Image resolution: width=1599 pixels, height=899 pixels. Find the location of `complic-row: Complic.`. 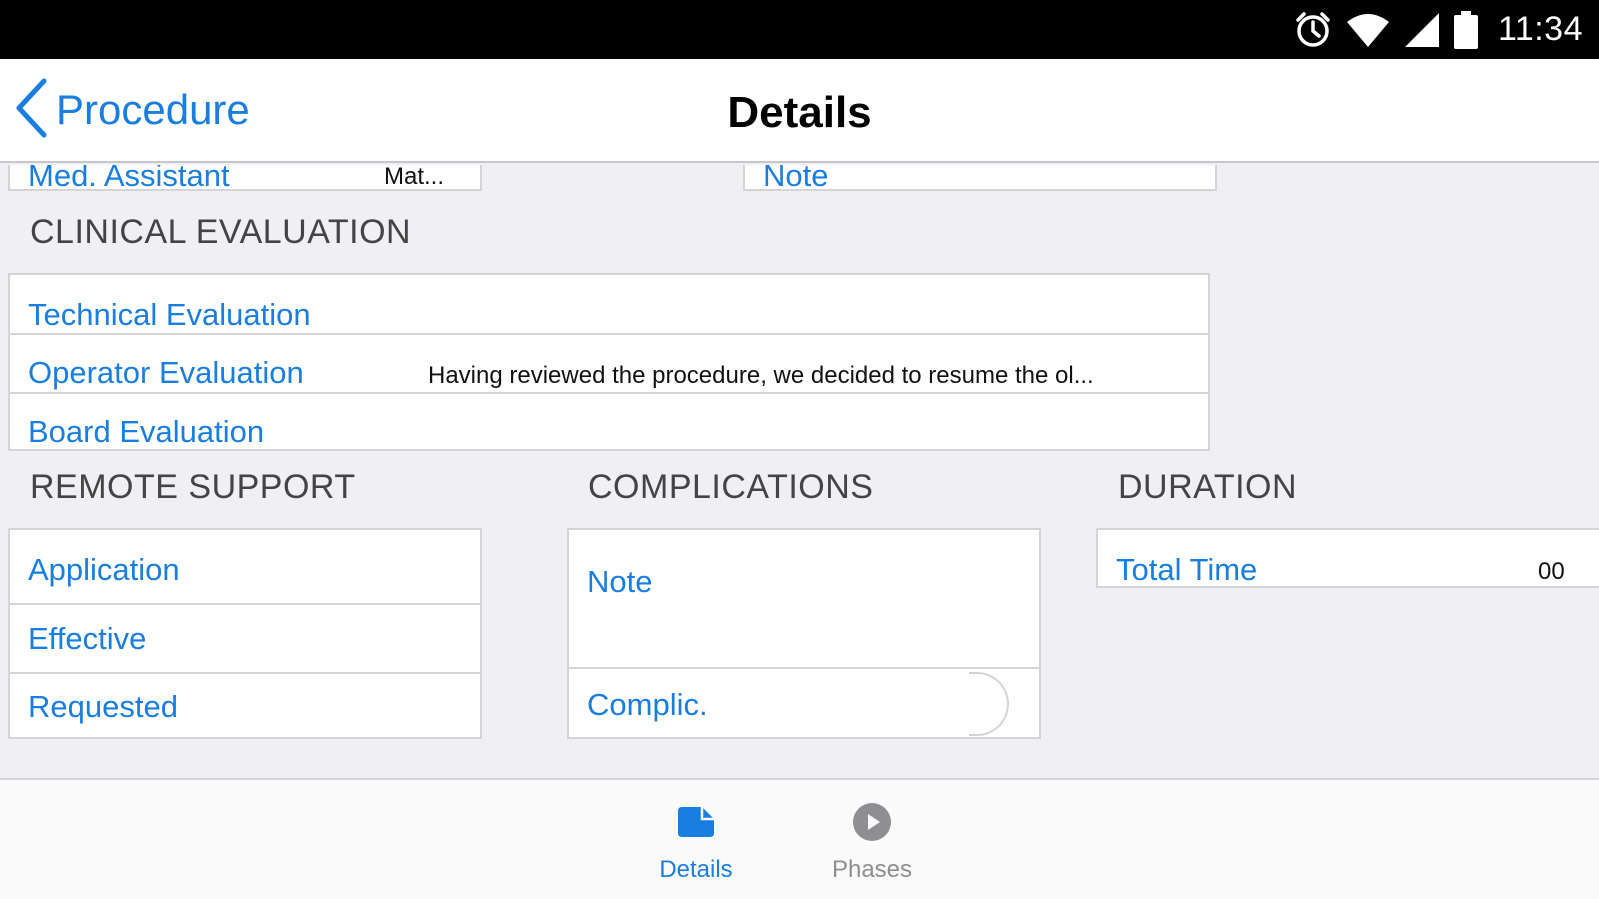

complic-row: Complic. is located at coordinates (804, 704).